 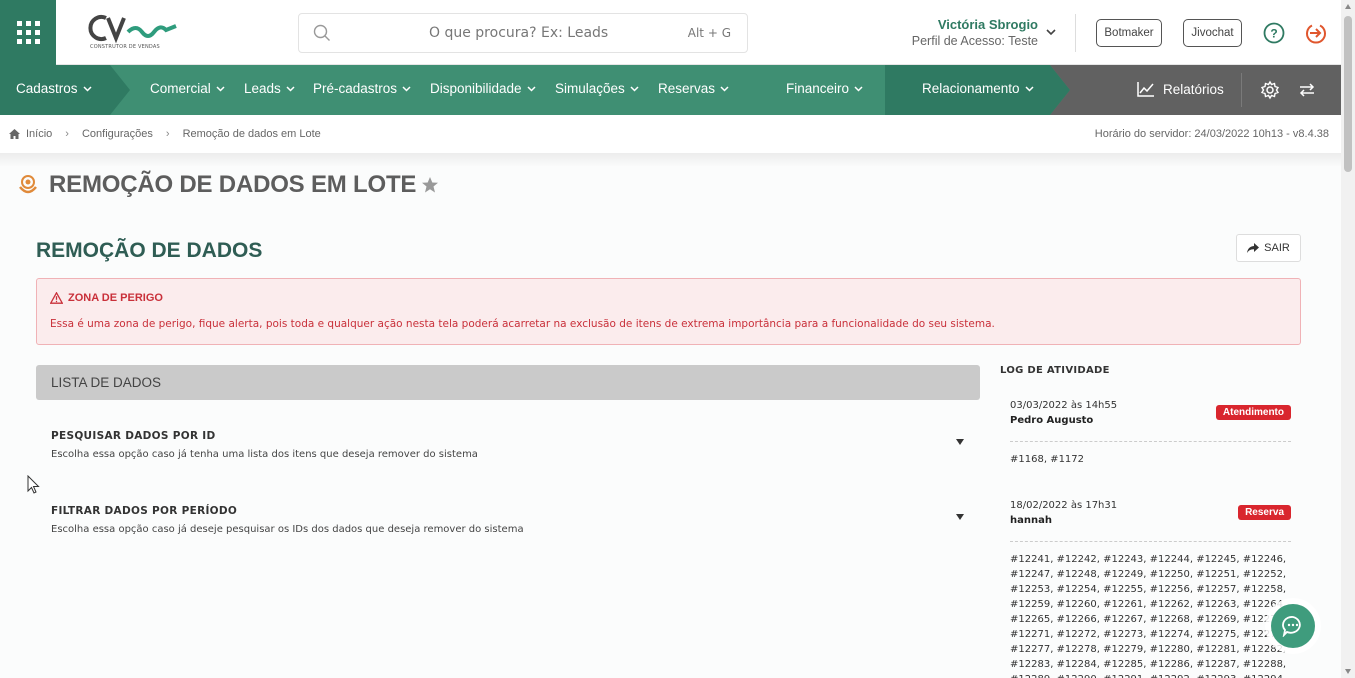 I want to click on apps-menu-button, so click(x=28, y=32).